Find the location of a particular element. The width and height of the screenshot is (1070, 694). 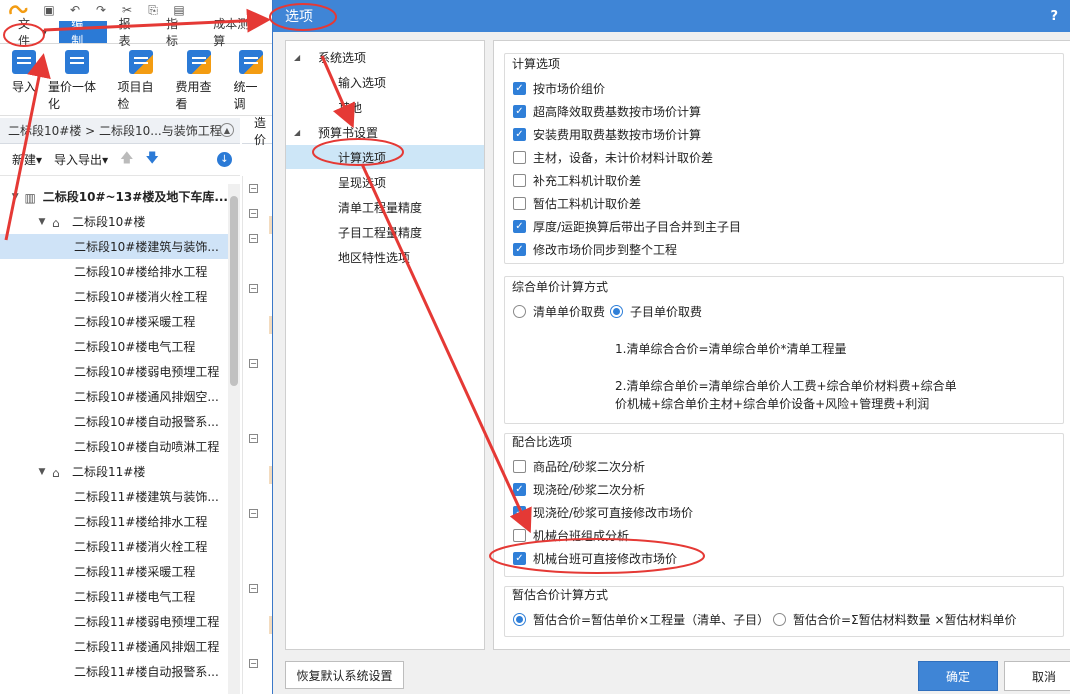

nav-item: 子目工程量精度 is located at coordinates (385, 232).